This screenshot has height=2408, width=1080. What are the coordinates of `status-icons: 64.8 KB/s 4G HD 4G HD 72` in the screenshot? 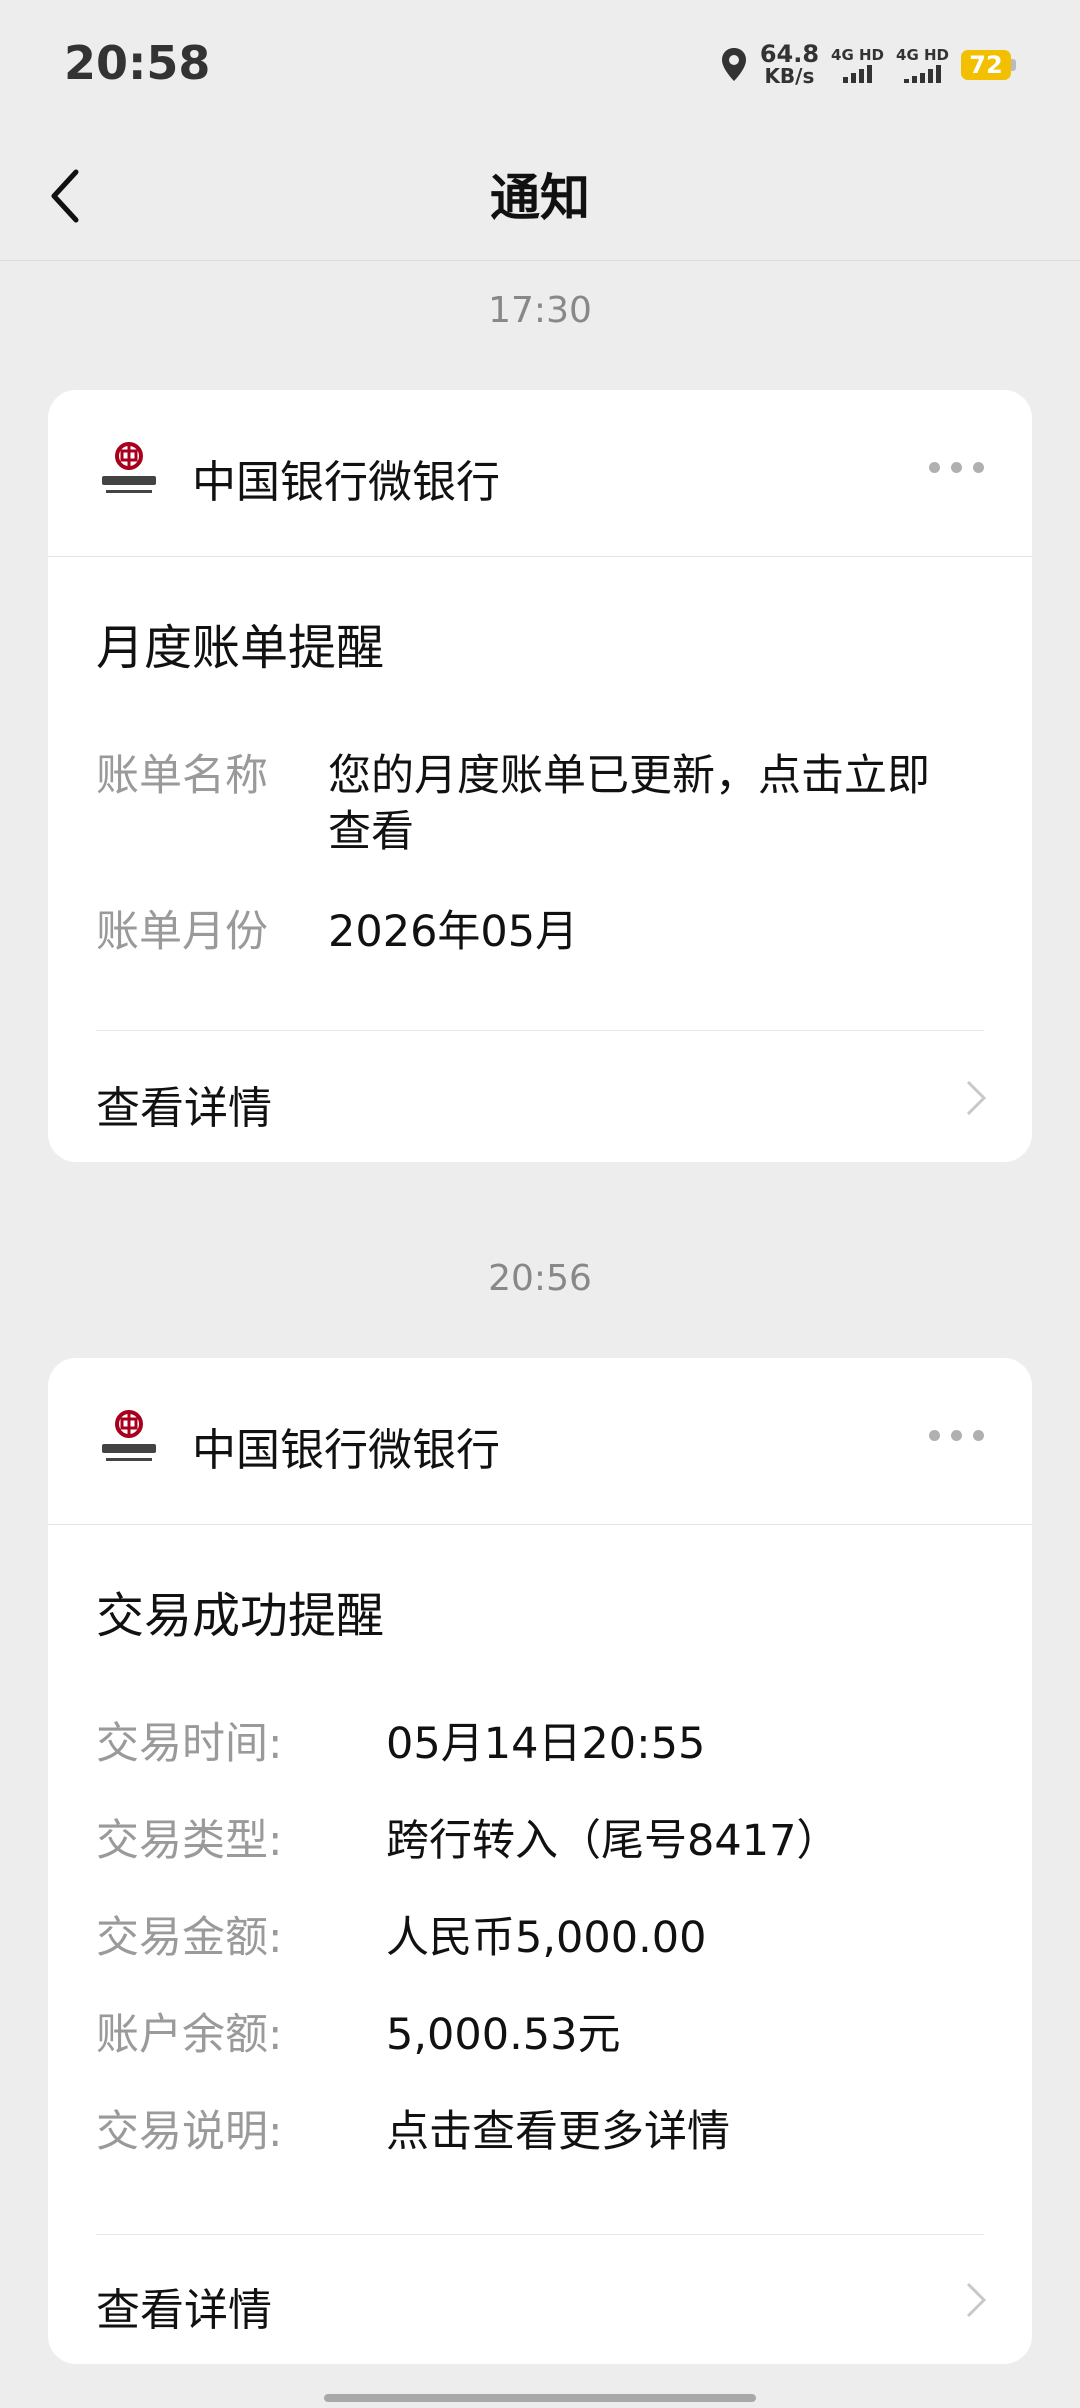 It's located at (868, 65).